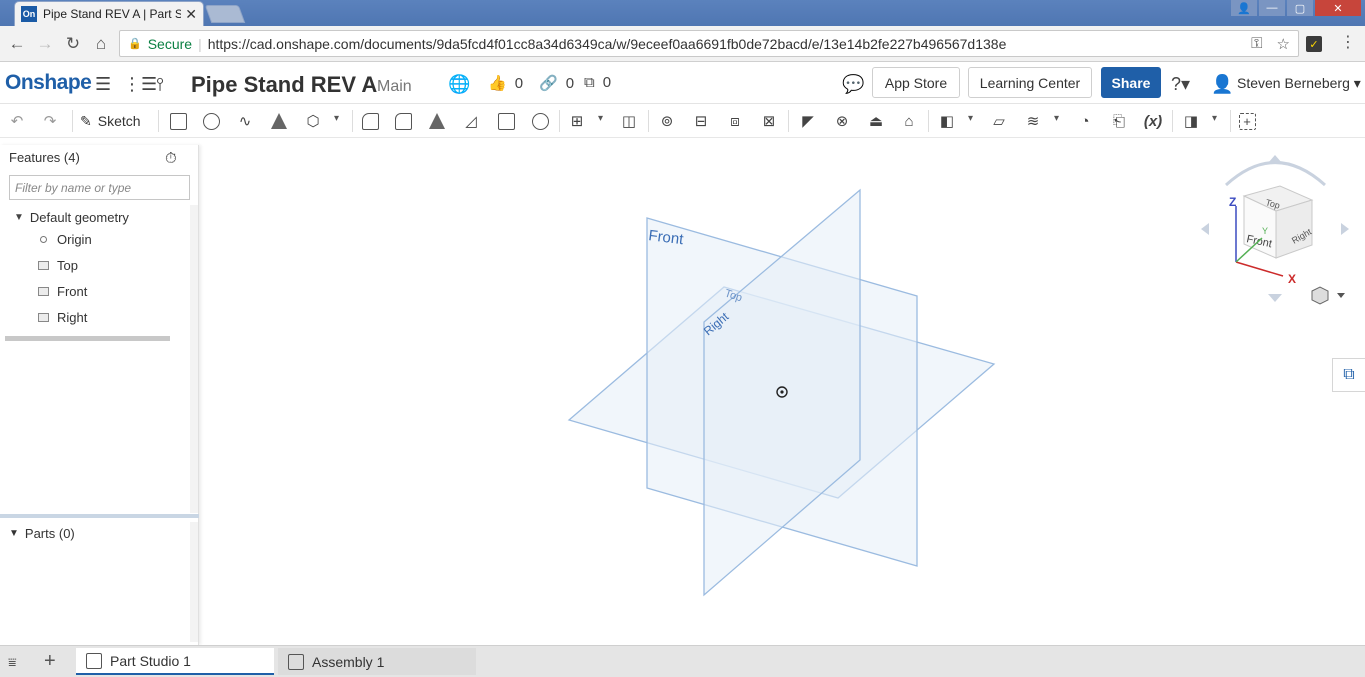 The image size is (1365, 677). What do you see at coordinates (1328, 295) in the screenshot?
I see `view-options-icon` at bounding box center [1328, 295].